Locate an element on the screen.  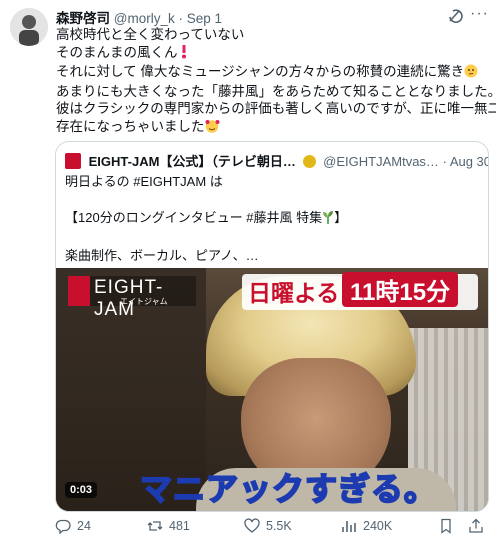
tweet-line: あまりにも大きくなった「藤井風」をあらためて知ることとなりました。 is located at coordinates (276, 91).